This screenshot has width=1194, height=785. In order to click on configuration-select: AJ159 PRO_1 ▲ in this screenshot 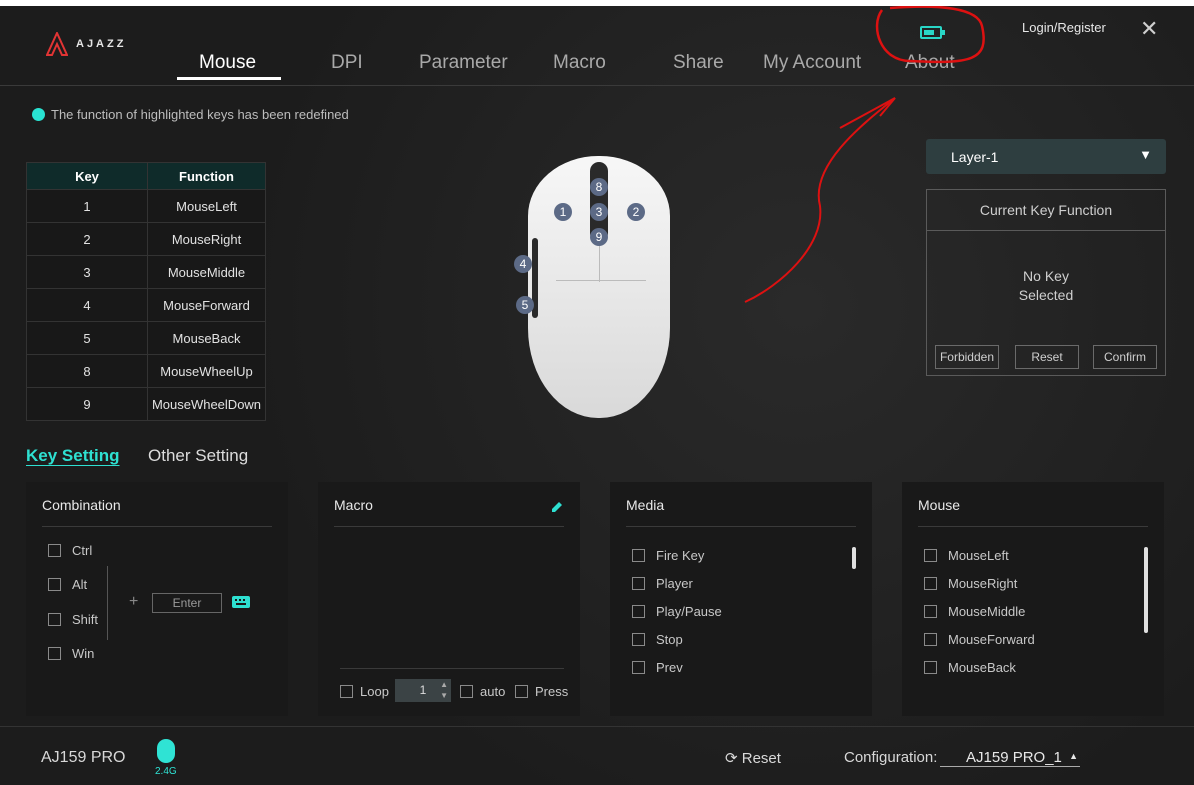, I will do `click(1010, 758)`.